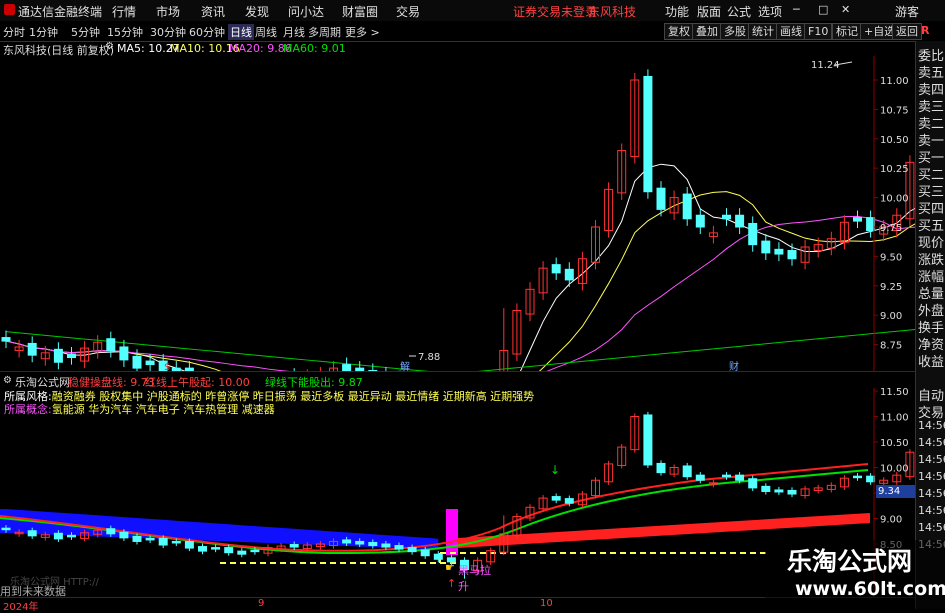 This screenshot has height=613, width=945. Describe the element at coordinates (213, 11) in the screenshot. I see `menu-item-zixun: 资讯` at that location.